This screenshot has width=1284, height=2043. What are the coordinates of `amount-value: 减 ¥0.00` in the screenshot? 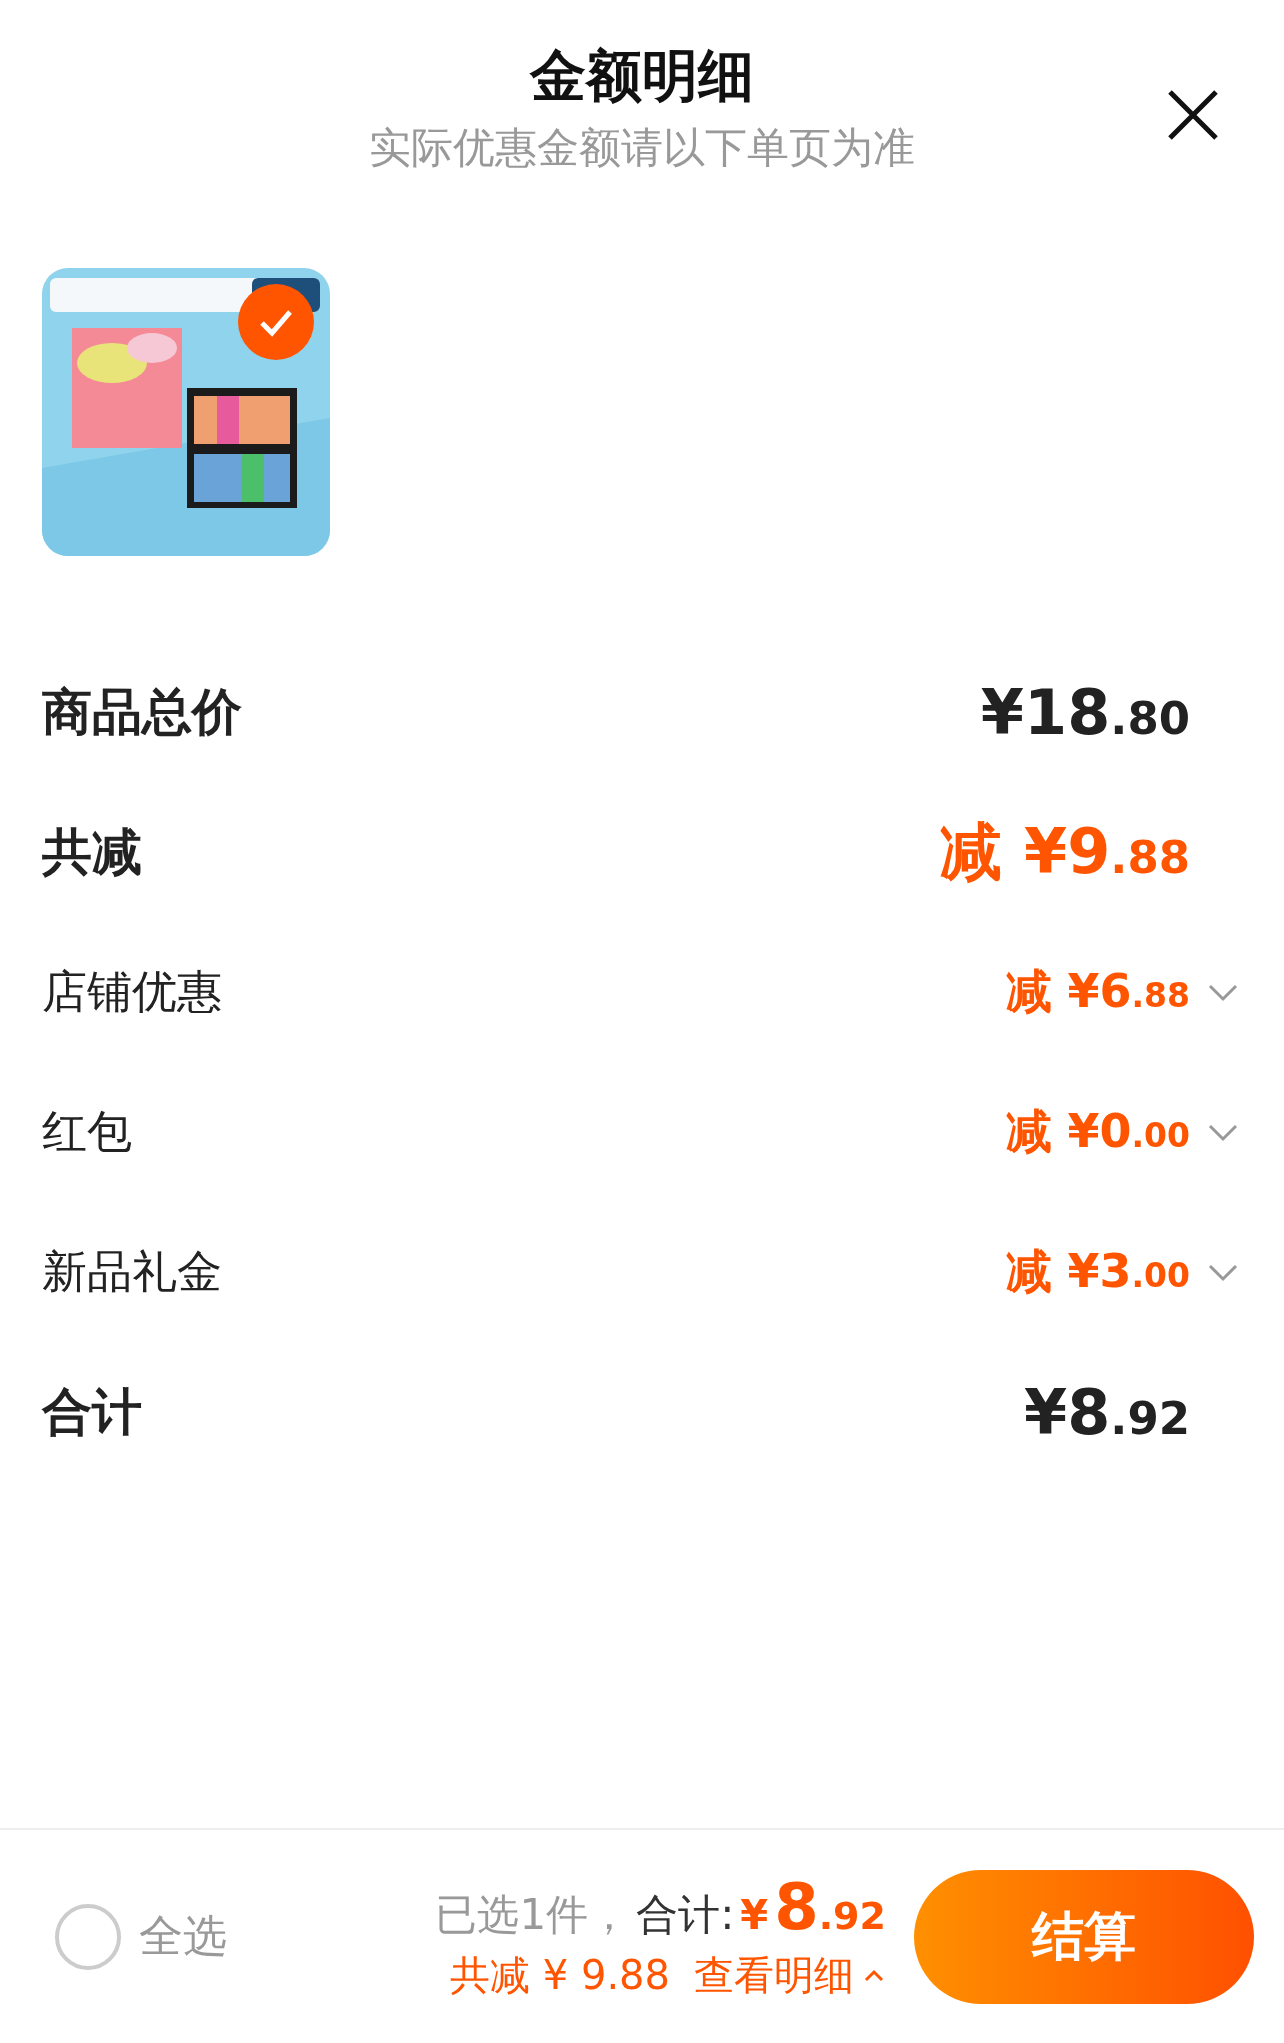 It's located at (1097, 1131).